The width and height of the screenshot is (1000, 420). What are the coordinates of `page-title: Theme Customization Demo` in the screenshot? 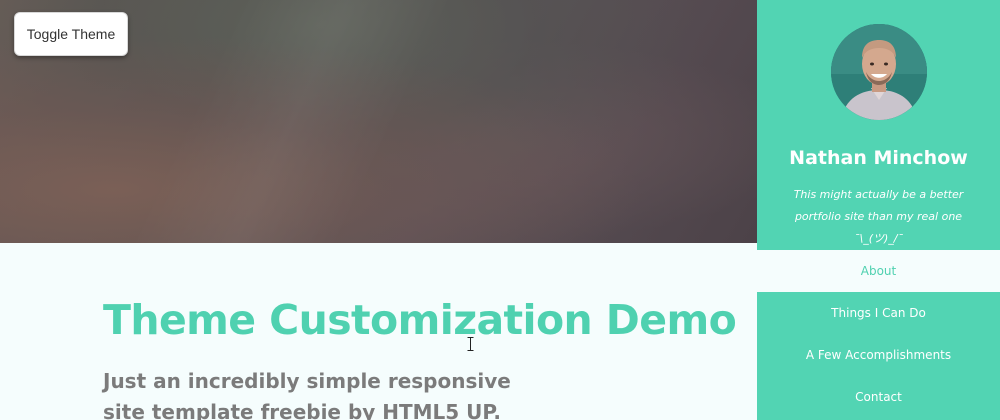 It's located at (420, 320).